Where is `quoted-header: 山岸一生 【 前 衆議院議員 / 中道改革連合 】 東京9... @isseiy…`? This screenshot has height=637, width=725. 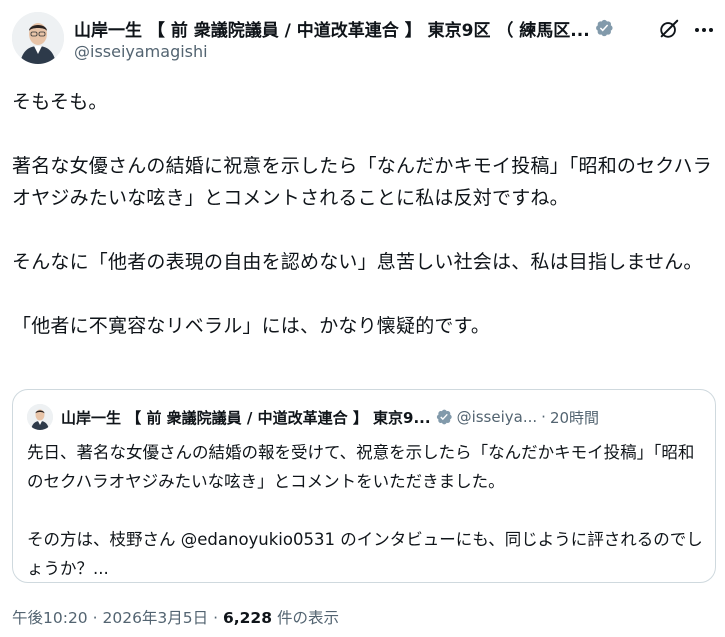
quoted-header: 山岸一生 【 前 衆議院議員 / 中道改革連合 】 東京9... @isseiy… is located at coordinates (385, 417).